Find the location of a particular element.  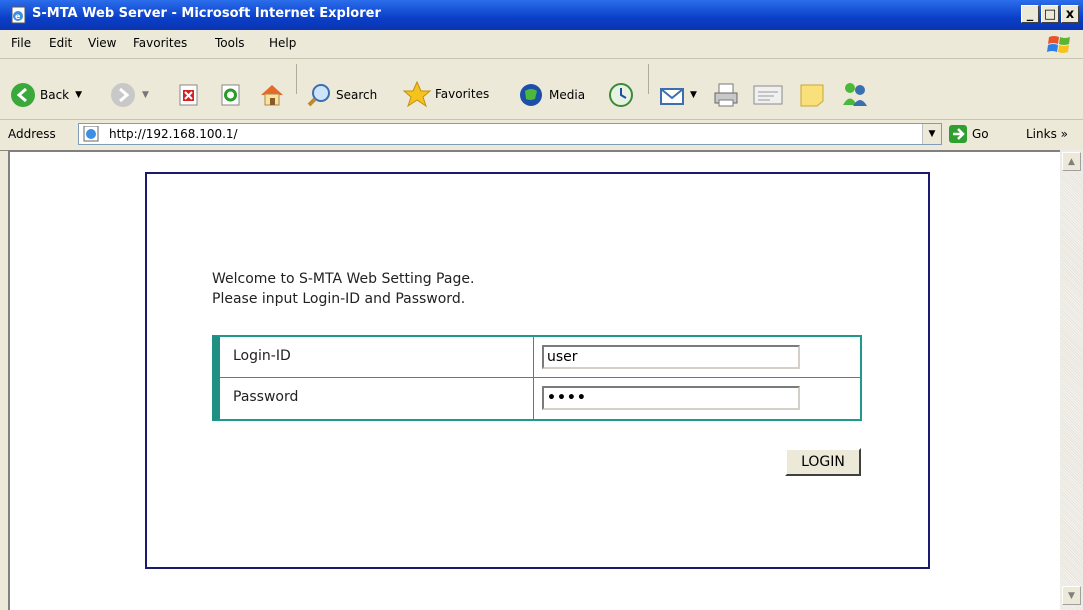

discuss-button is located at coordinates (812, 95).